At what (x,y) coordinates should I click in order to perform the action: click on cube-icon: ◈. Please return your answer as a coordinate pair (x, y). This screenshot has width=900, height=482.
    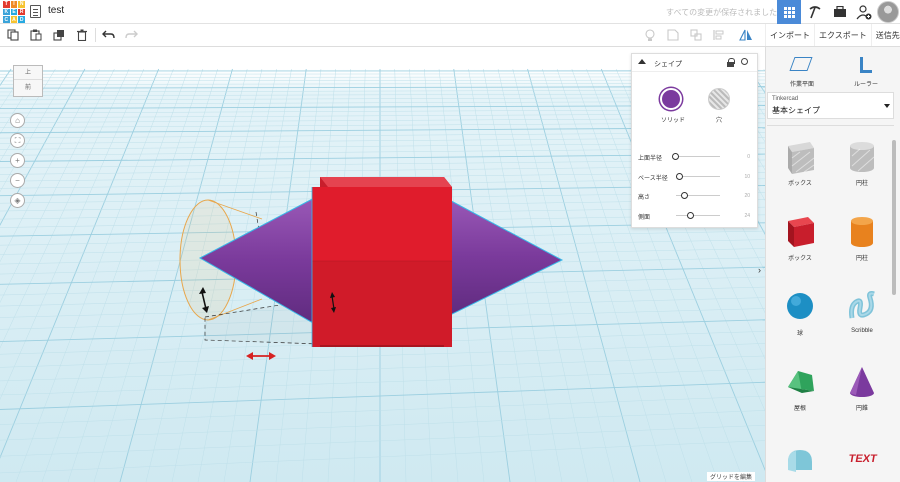
    Looking at the image, I should click on (17, 200).